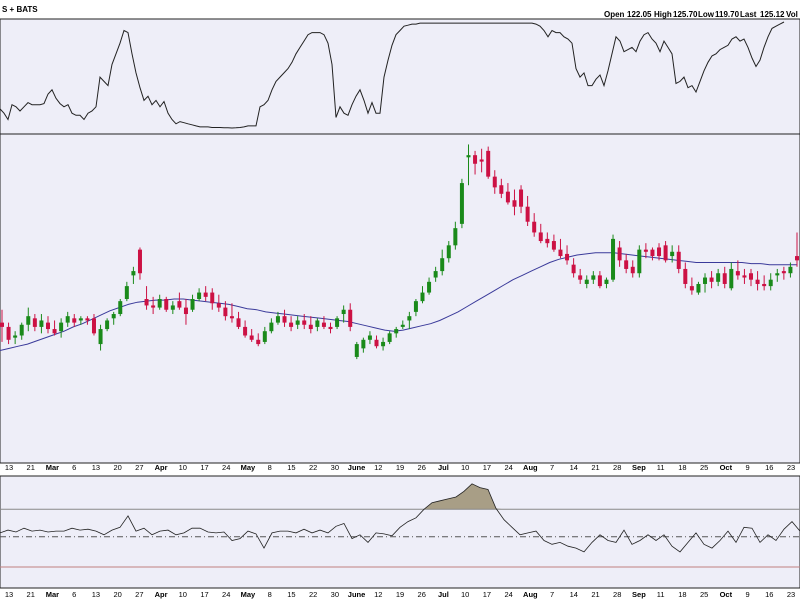  I want to click on oscillator-x-tick-label: Jul, so click(443, 594).